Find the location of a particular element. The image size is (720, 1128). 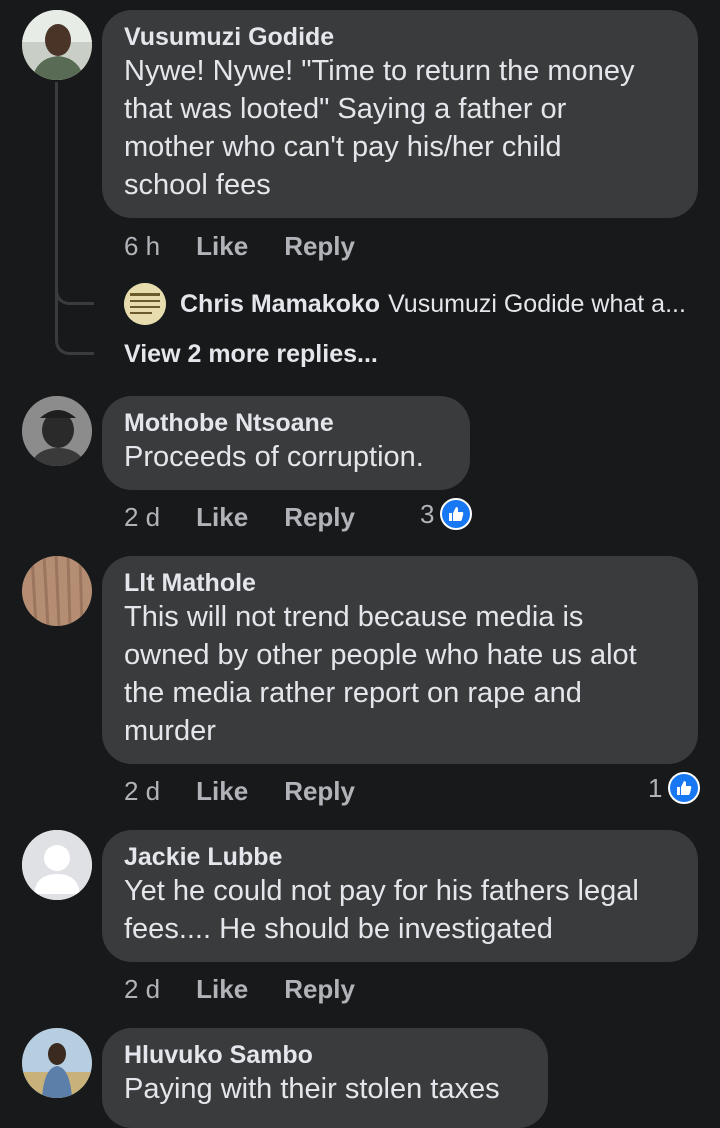

comment-bubble: Mothobe Ntsoane Proceeds of corruption. is located at coordinates (286, 443).